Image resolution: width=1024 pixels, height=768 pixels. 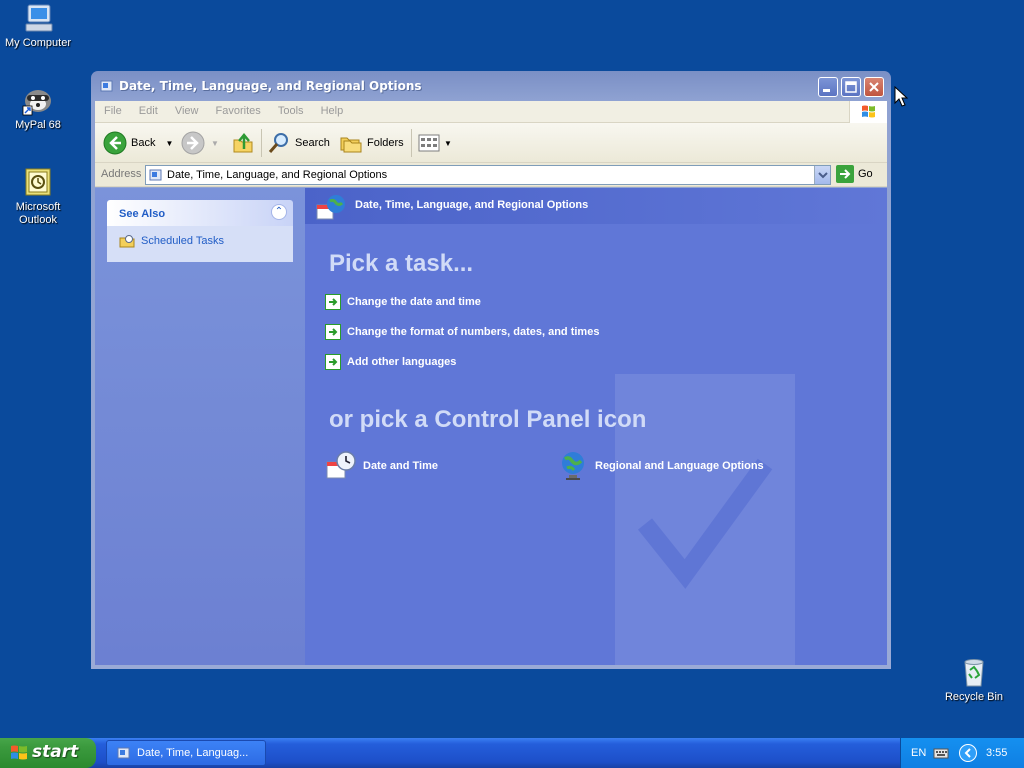 I want to click on standard-toolbar: Back ▼ ▼ Search Folders ▼, so click(x=491, y=143).